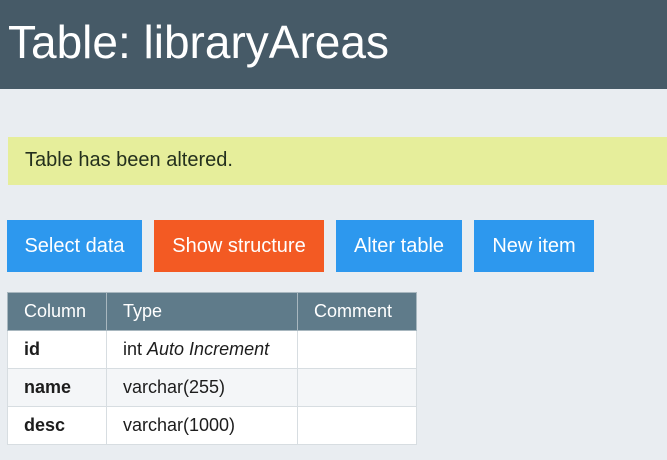 The image size is (667, 460). I want to click on column-type-cell: varchar(255), so click(202, 387).